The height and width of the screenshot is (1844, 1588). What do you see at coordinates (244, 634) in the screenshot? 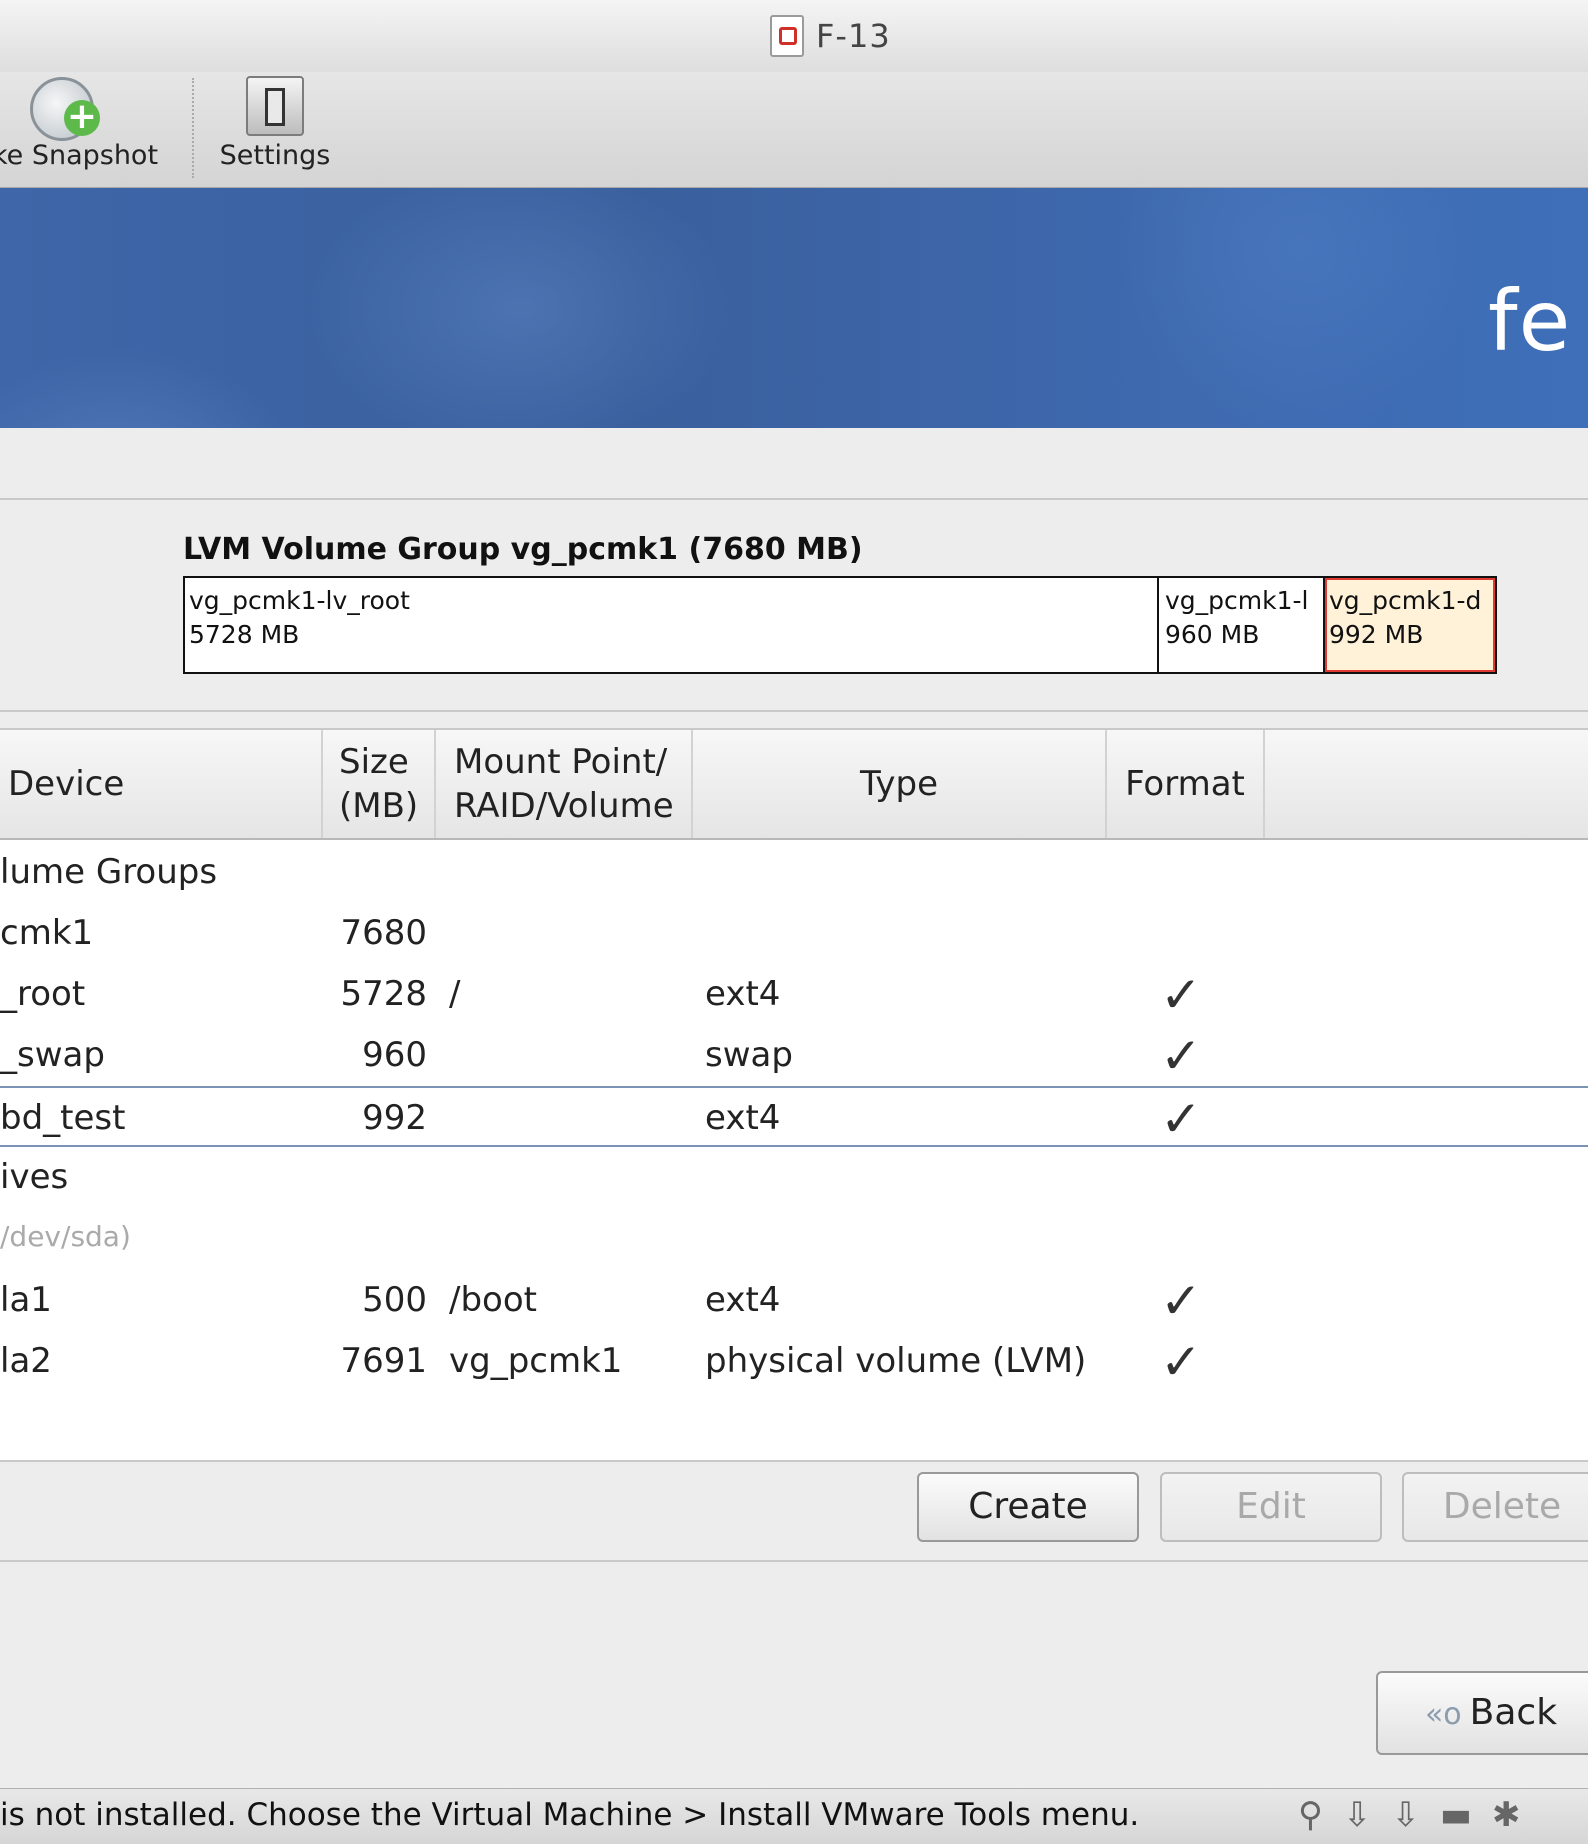
I see `segment-size: 5728 MB` at bounding box center [244, 634].